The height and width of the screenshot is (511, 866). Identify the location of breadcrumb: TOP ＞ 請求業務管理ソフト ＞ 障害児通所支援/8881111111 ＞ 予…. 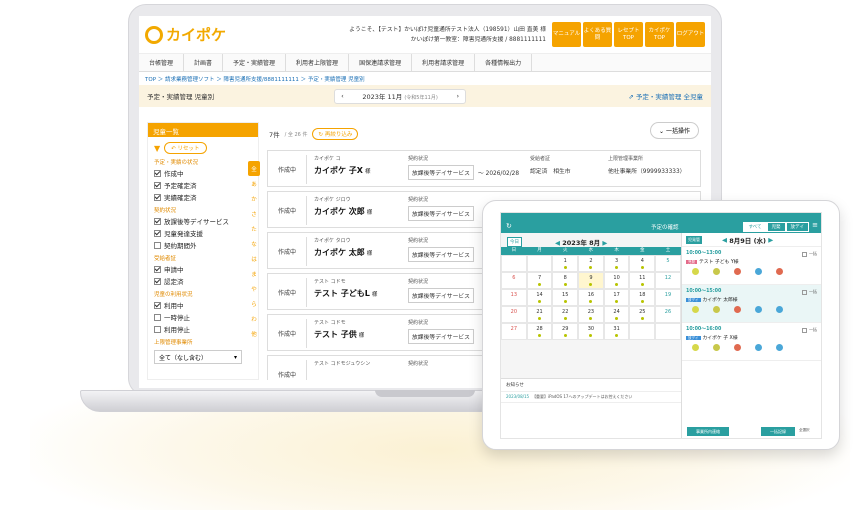
(425, 78).